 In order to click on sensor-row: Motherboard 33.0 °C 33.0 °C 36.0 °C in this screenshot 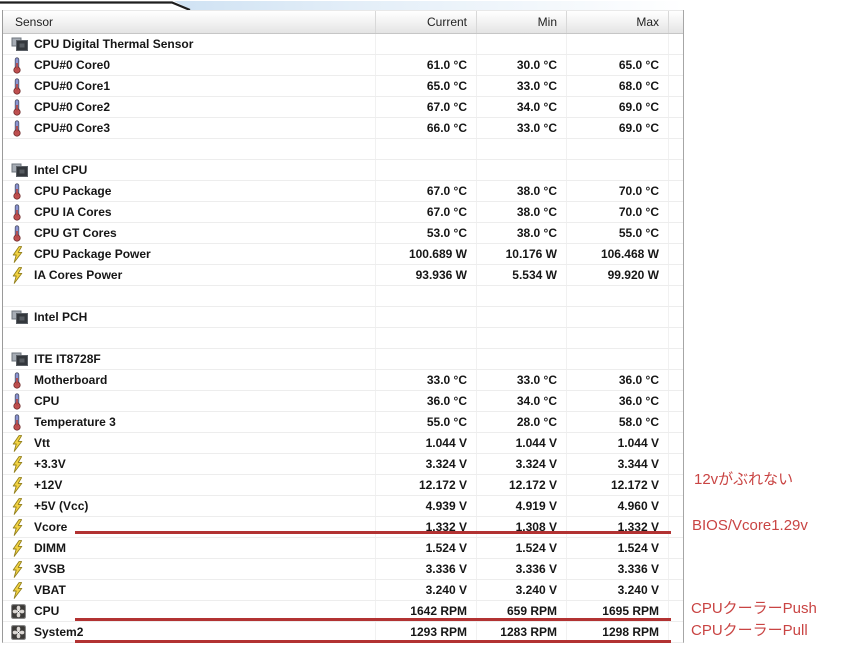, I will do `click(343, 380)`.